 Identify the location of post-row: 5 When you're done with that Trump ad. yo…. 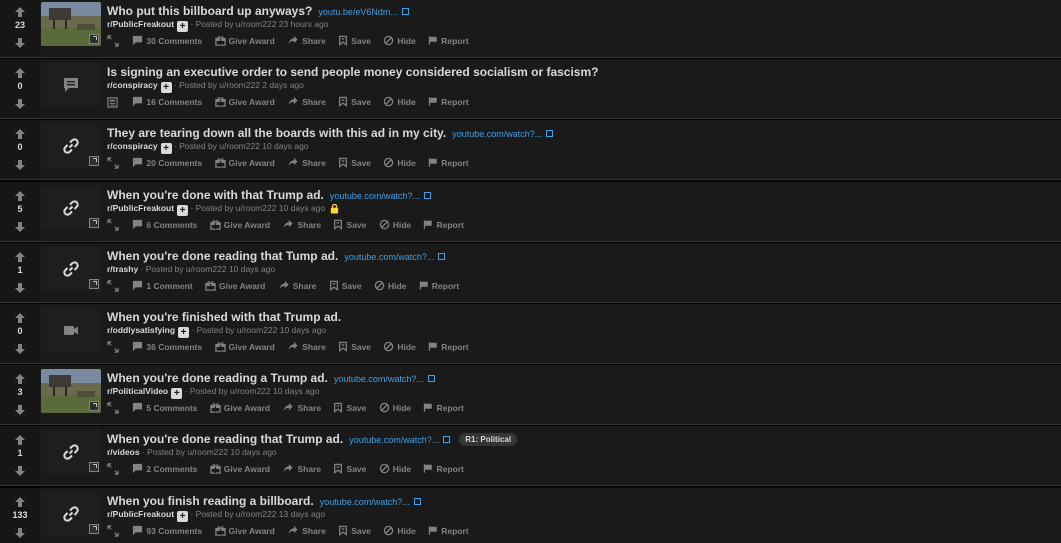
(530, 212).